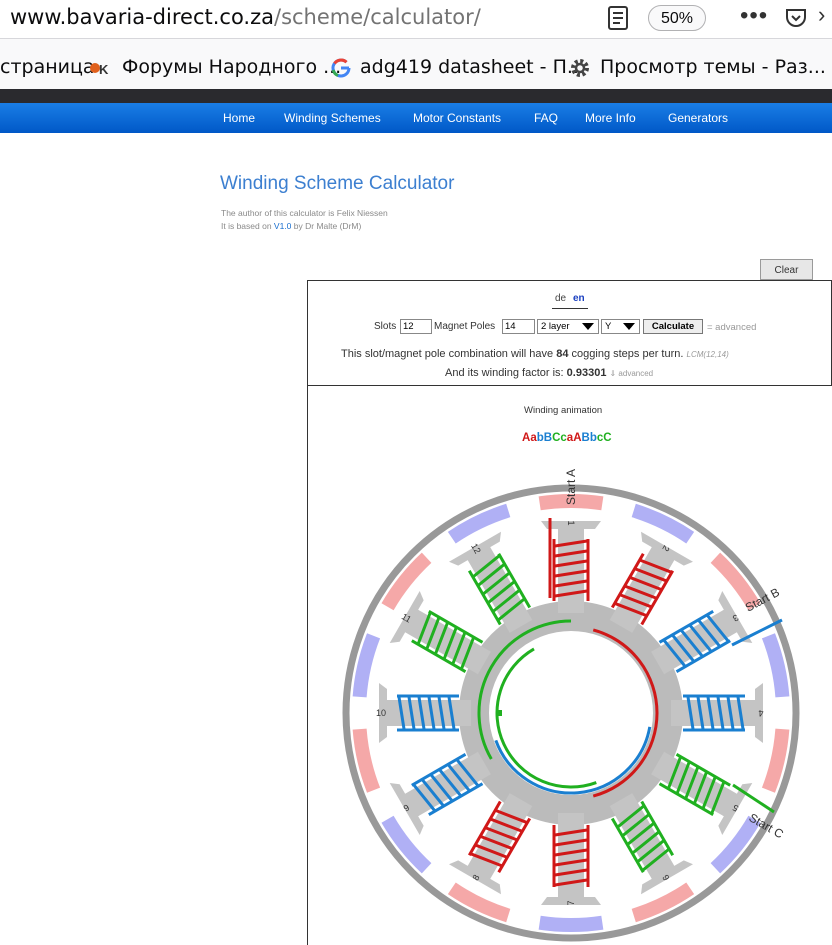 The width and height of the screenshot is (832, 945). Describe the element at coordinates (707, 354) in the screenshot. I see `lcm-note: LCM(12,14)` at that location.